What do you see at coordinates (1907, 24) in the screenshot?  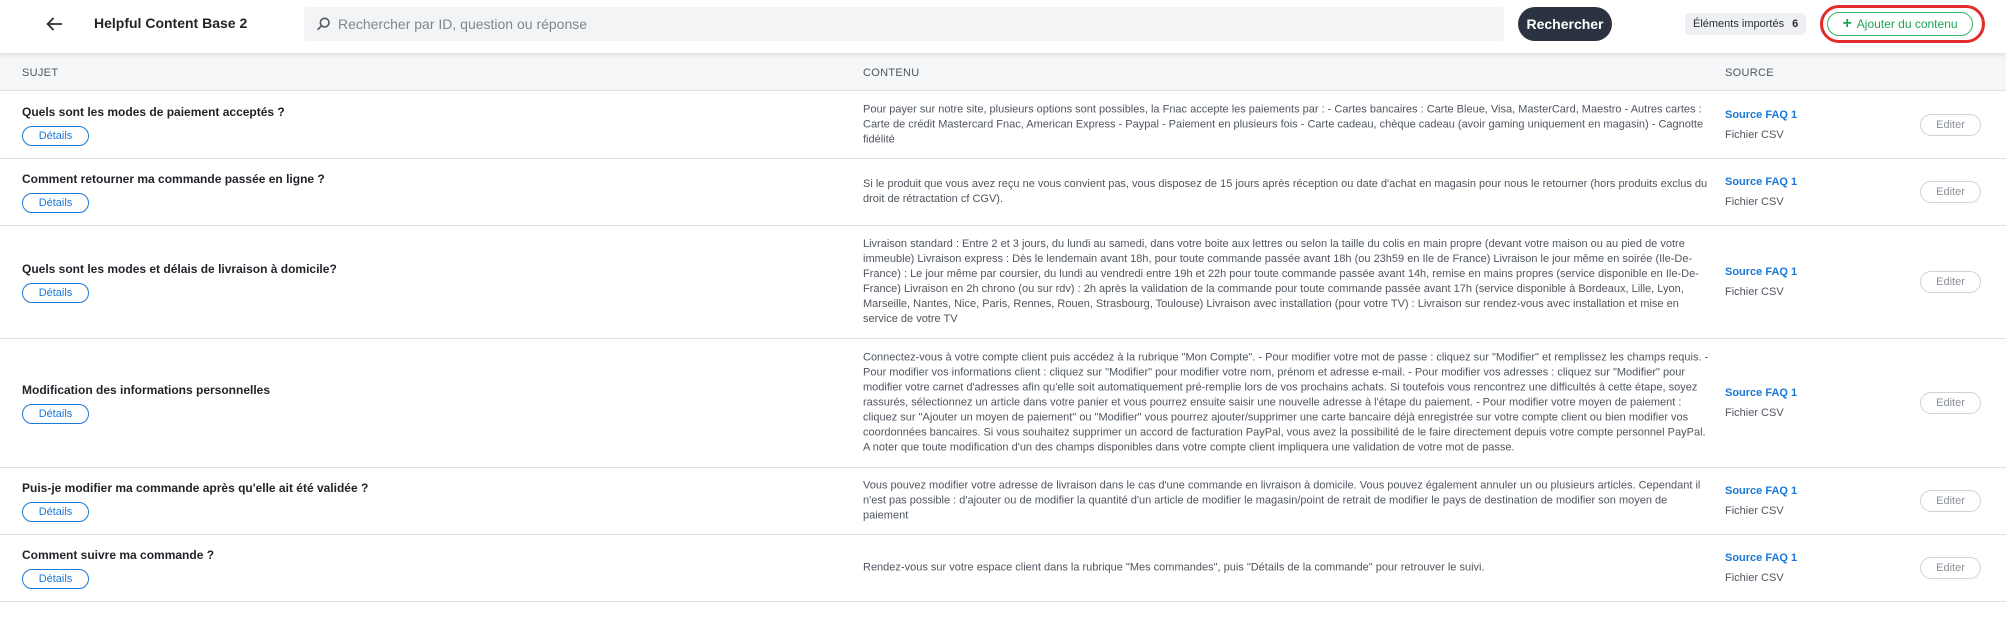 I see `add-content-label: Ajouter du contenu` at bounding box center [1907, 24].